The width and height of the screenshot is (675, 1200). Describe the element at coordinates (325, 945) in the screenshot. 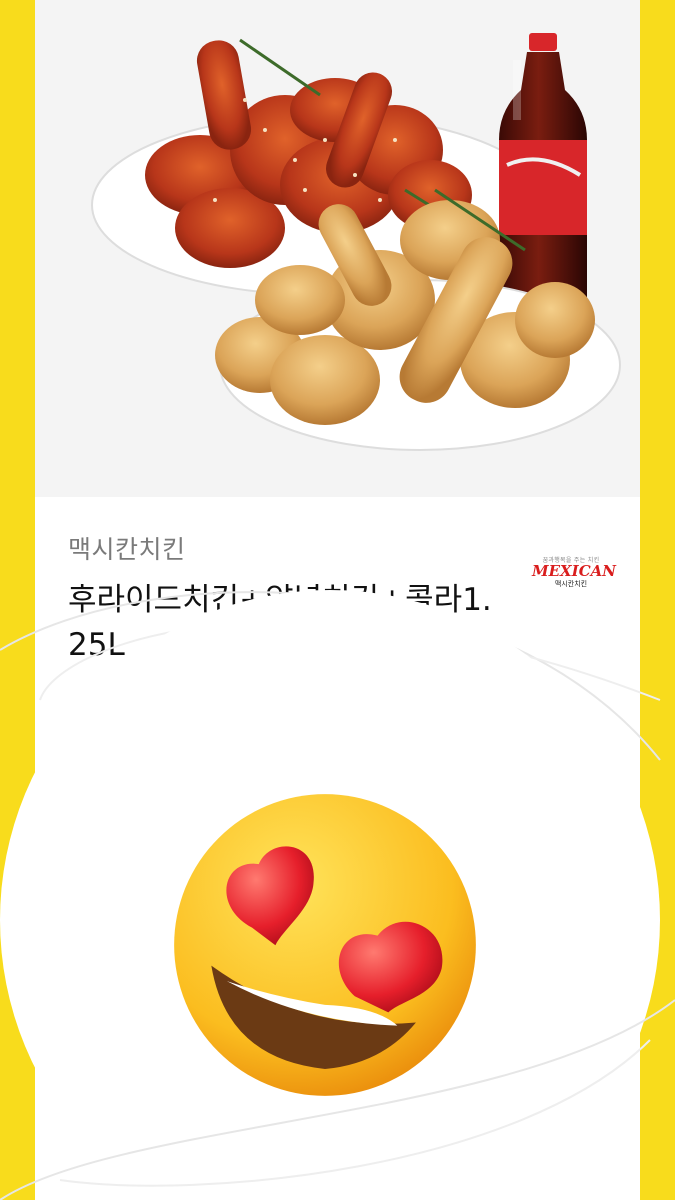

I see `heart-eyes-emoji-icon` at that location.